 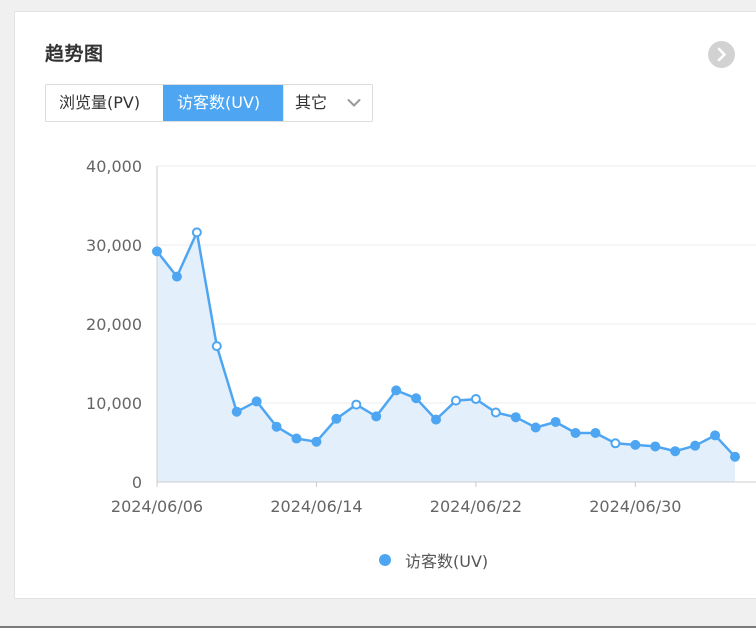 I want to click on x-tick-label: 2024/06/22, so click(x=476, y=506).